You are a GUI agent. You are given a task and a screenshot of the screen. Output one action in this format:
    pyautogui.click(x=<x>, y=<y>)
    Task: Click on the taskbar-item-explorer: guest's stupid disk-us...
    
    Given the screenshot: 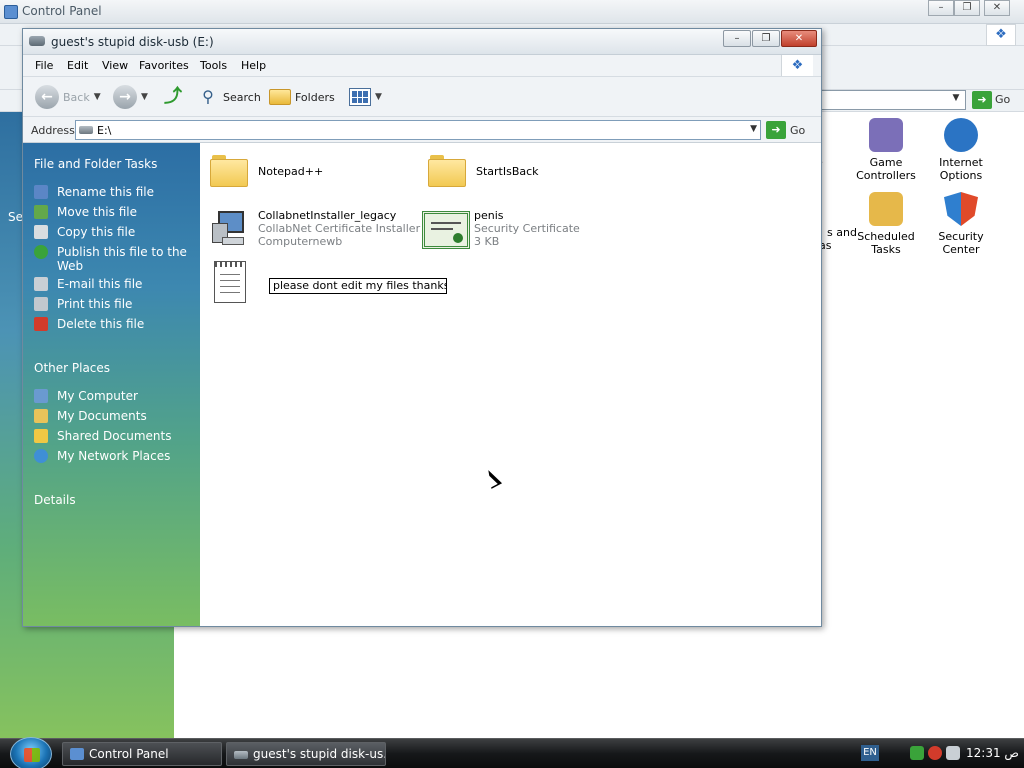 What is the action you would take?
    pyautogui.click(x=306, y=754)
    